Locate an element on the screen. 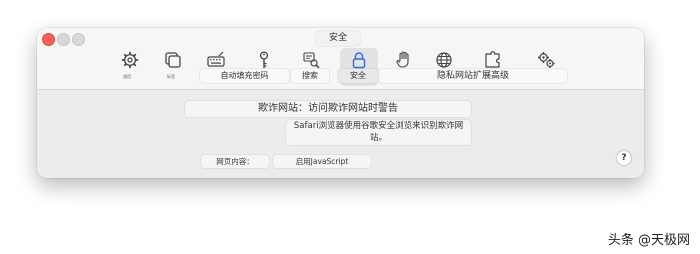 The image size is (700, 254). toolbar-label-general: 通用 is located at coordinates (127, 76).